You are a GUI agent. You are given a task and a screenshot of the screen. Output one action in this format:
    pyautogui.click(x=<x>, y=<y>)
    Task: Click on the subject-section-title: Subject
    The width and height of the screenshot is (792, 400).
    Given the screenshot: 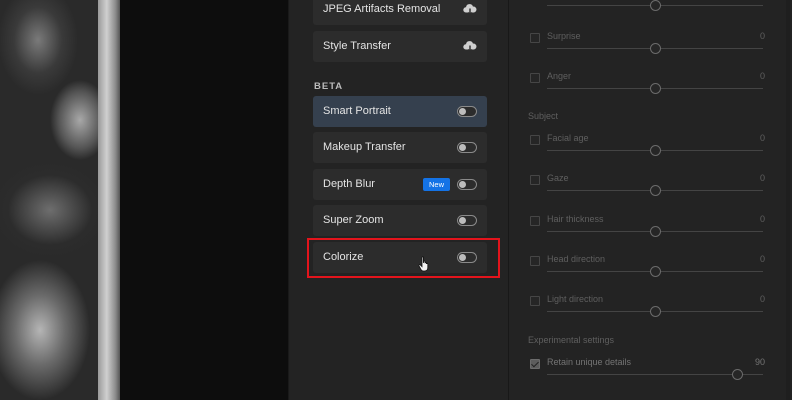 What is the action you would take?
    pyautogui.click(x=543, y=116)
    